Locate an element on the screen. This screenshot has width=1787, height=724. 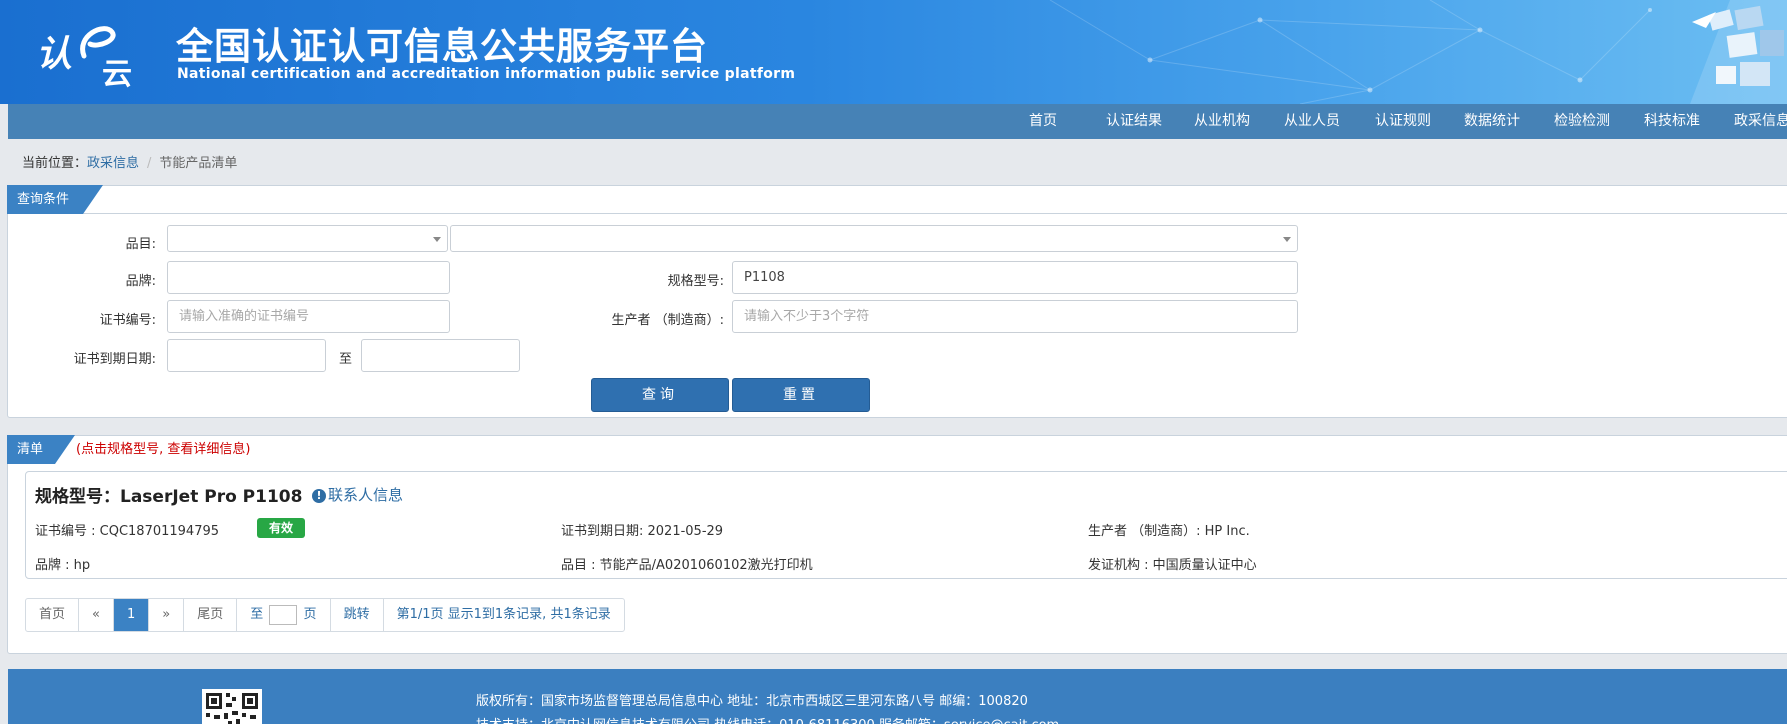
expiry-from-input is located at coordinates (246, 355).